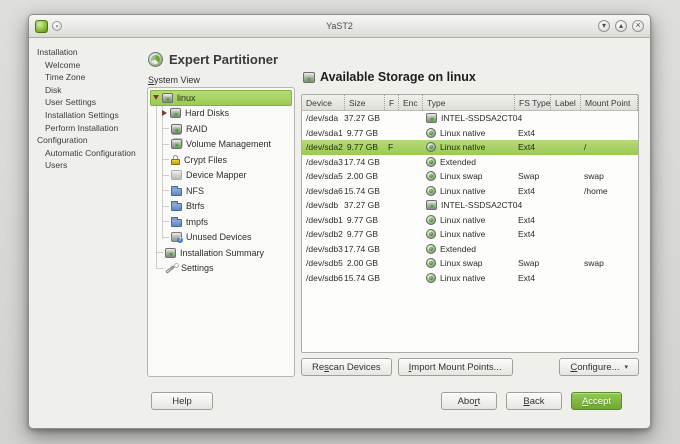 This screenshot has width=680, height=444. I want to click on cell-device: /dev/sda, so click(322, 118).